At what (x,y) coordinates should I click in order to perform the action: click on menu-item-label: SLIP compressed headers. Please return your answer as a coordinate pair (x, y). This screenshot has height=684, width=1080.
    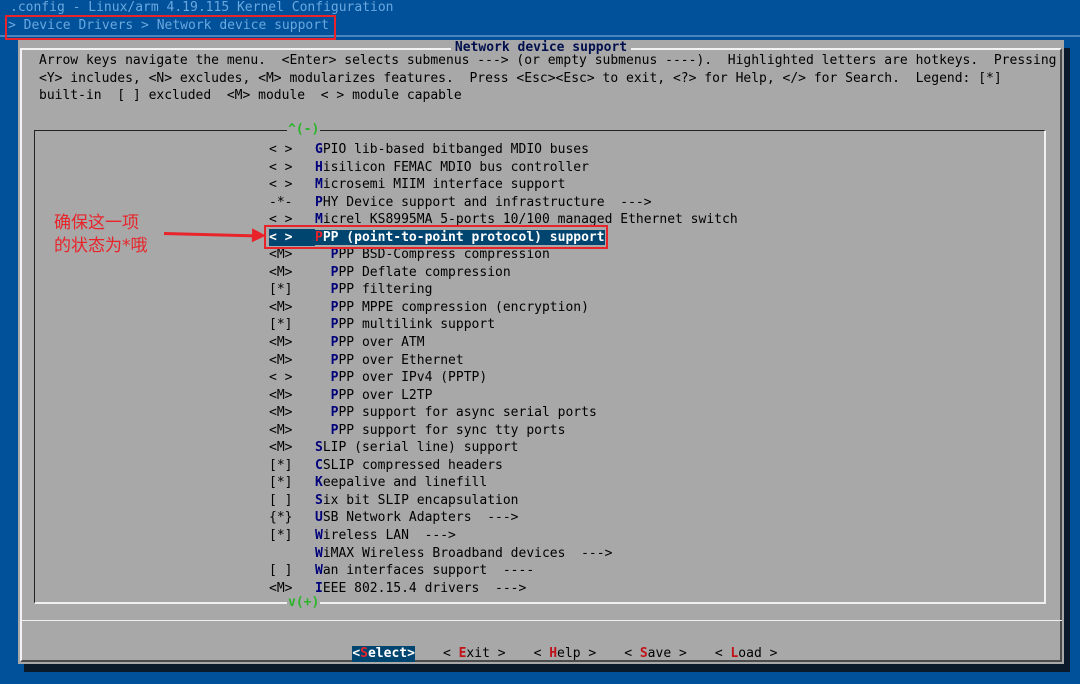
    Looking at the image, I should click on (412, 465).